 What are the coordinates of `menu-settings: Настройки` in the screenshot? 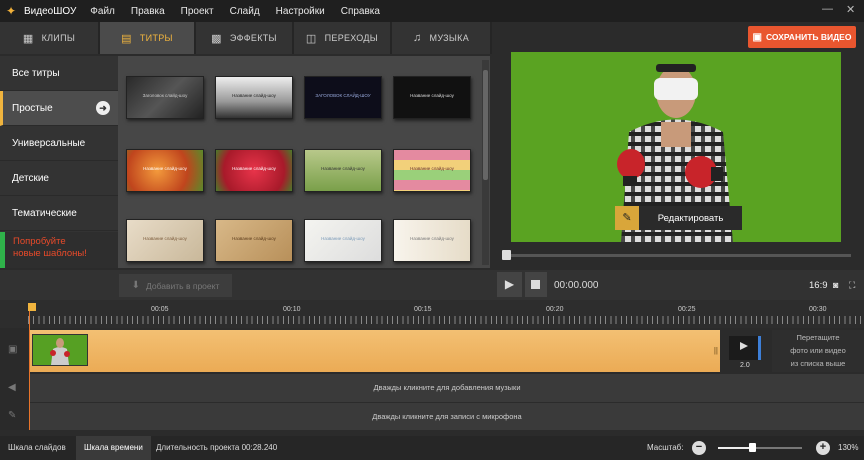 It's located at (300, 11).